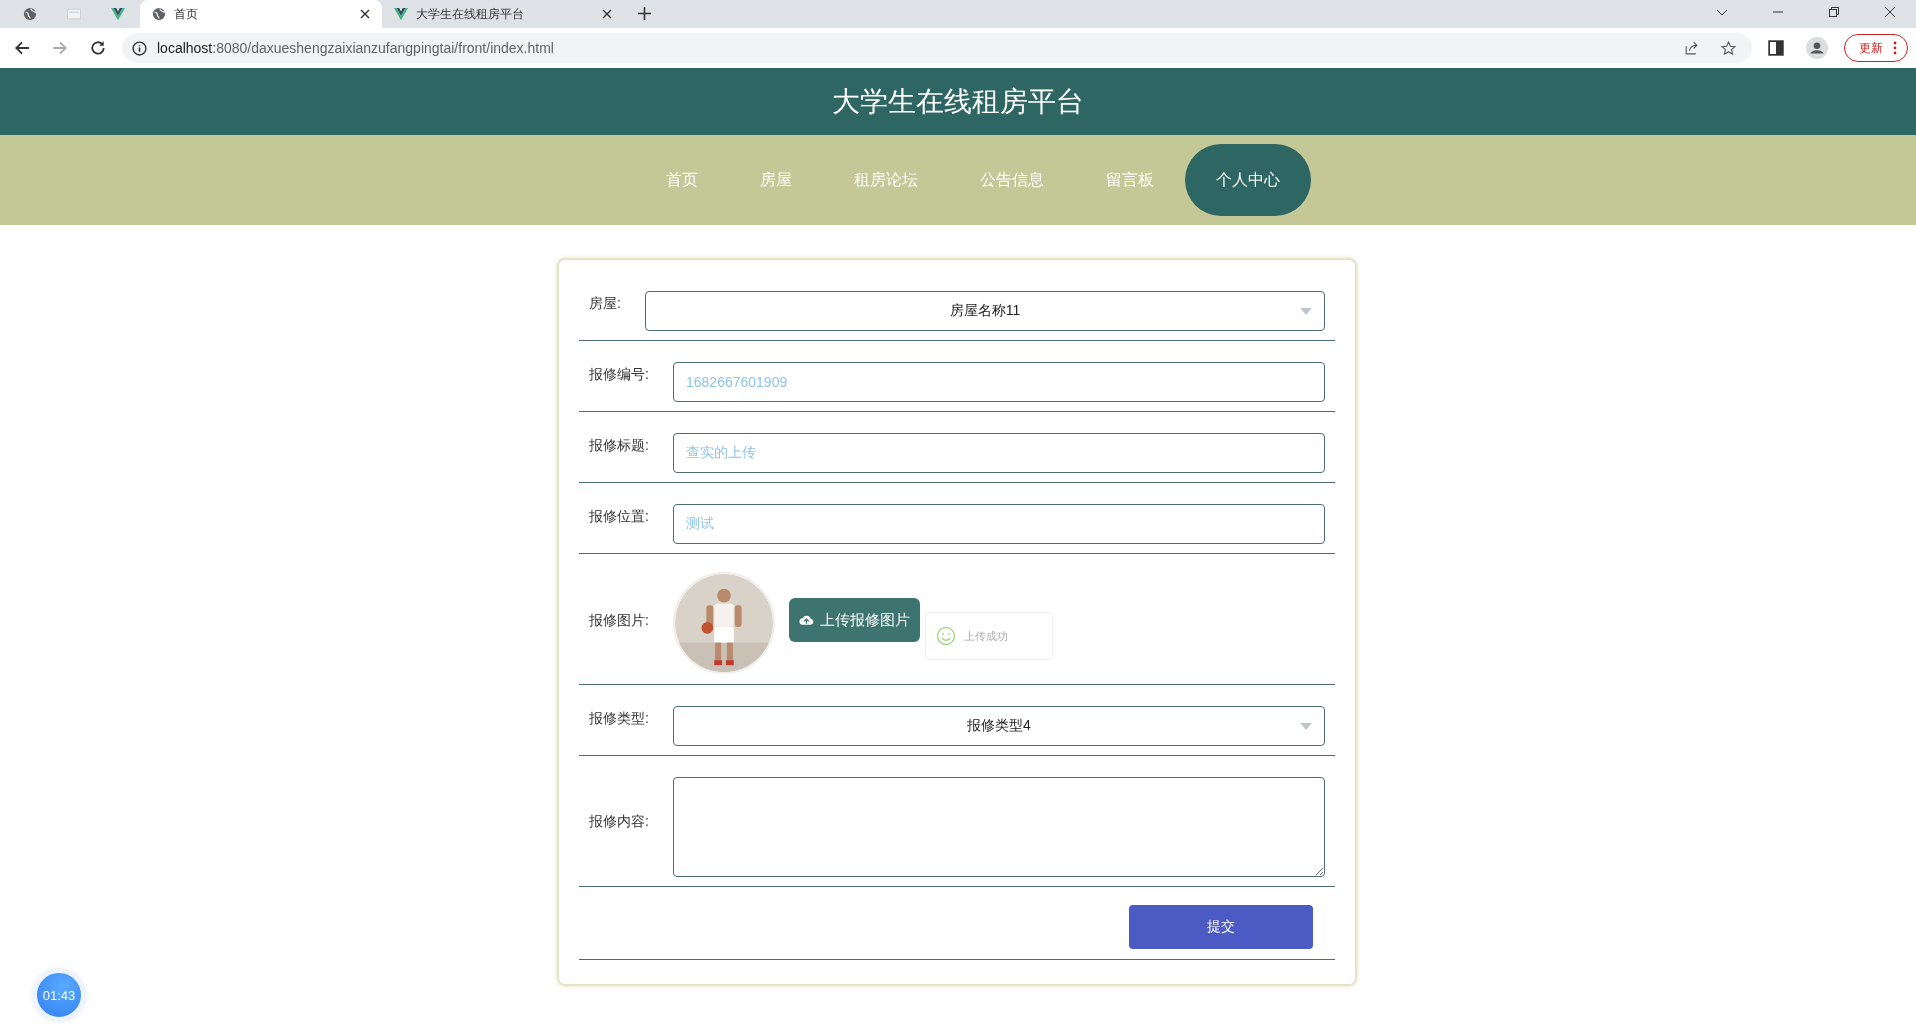 This screenshot has height=1034, width=1916. I want to click on site-title: 大学生在线租房平台, so click(958, 101).